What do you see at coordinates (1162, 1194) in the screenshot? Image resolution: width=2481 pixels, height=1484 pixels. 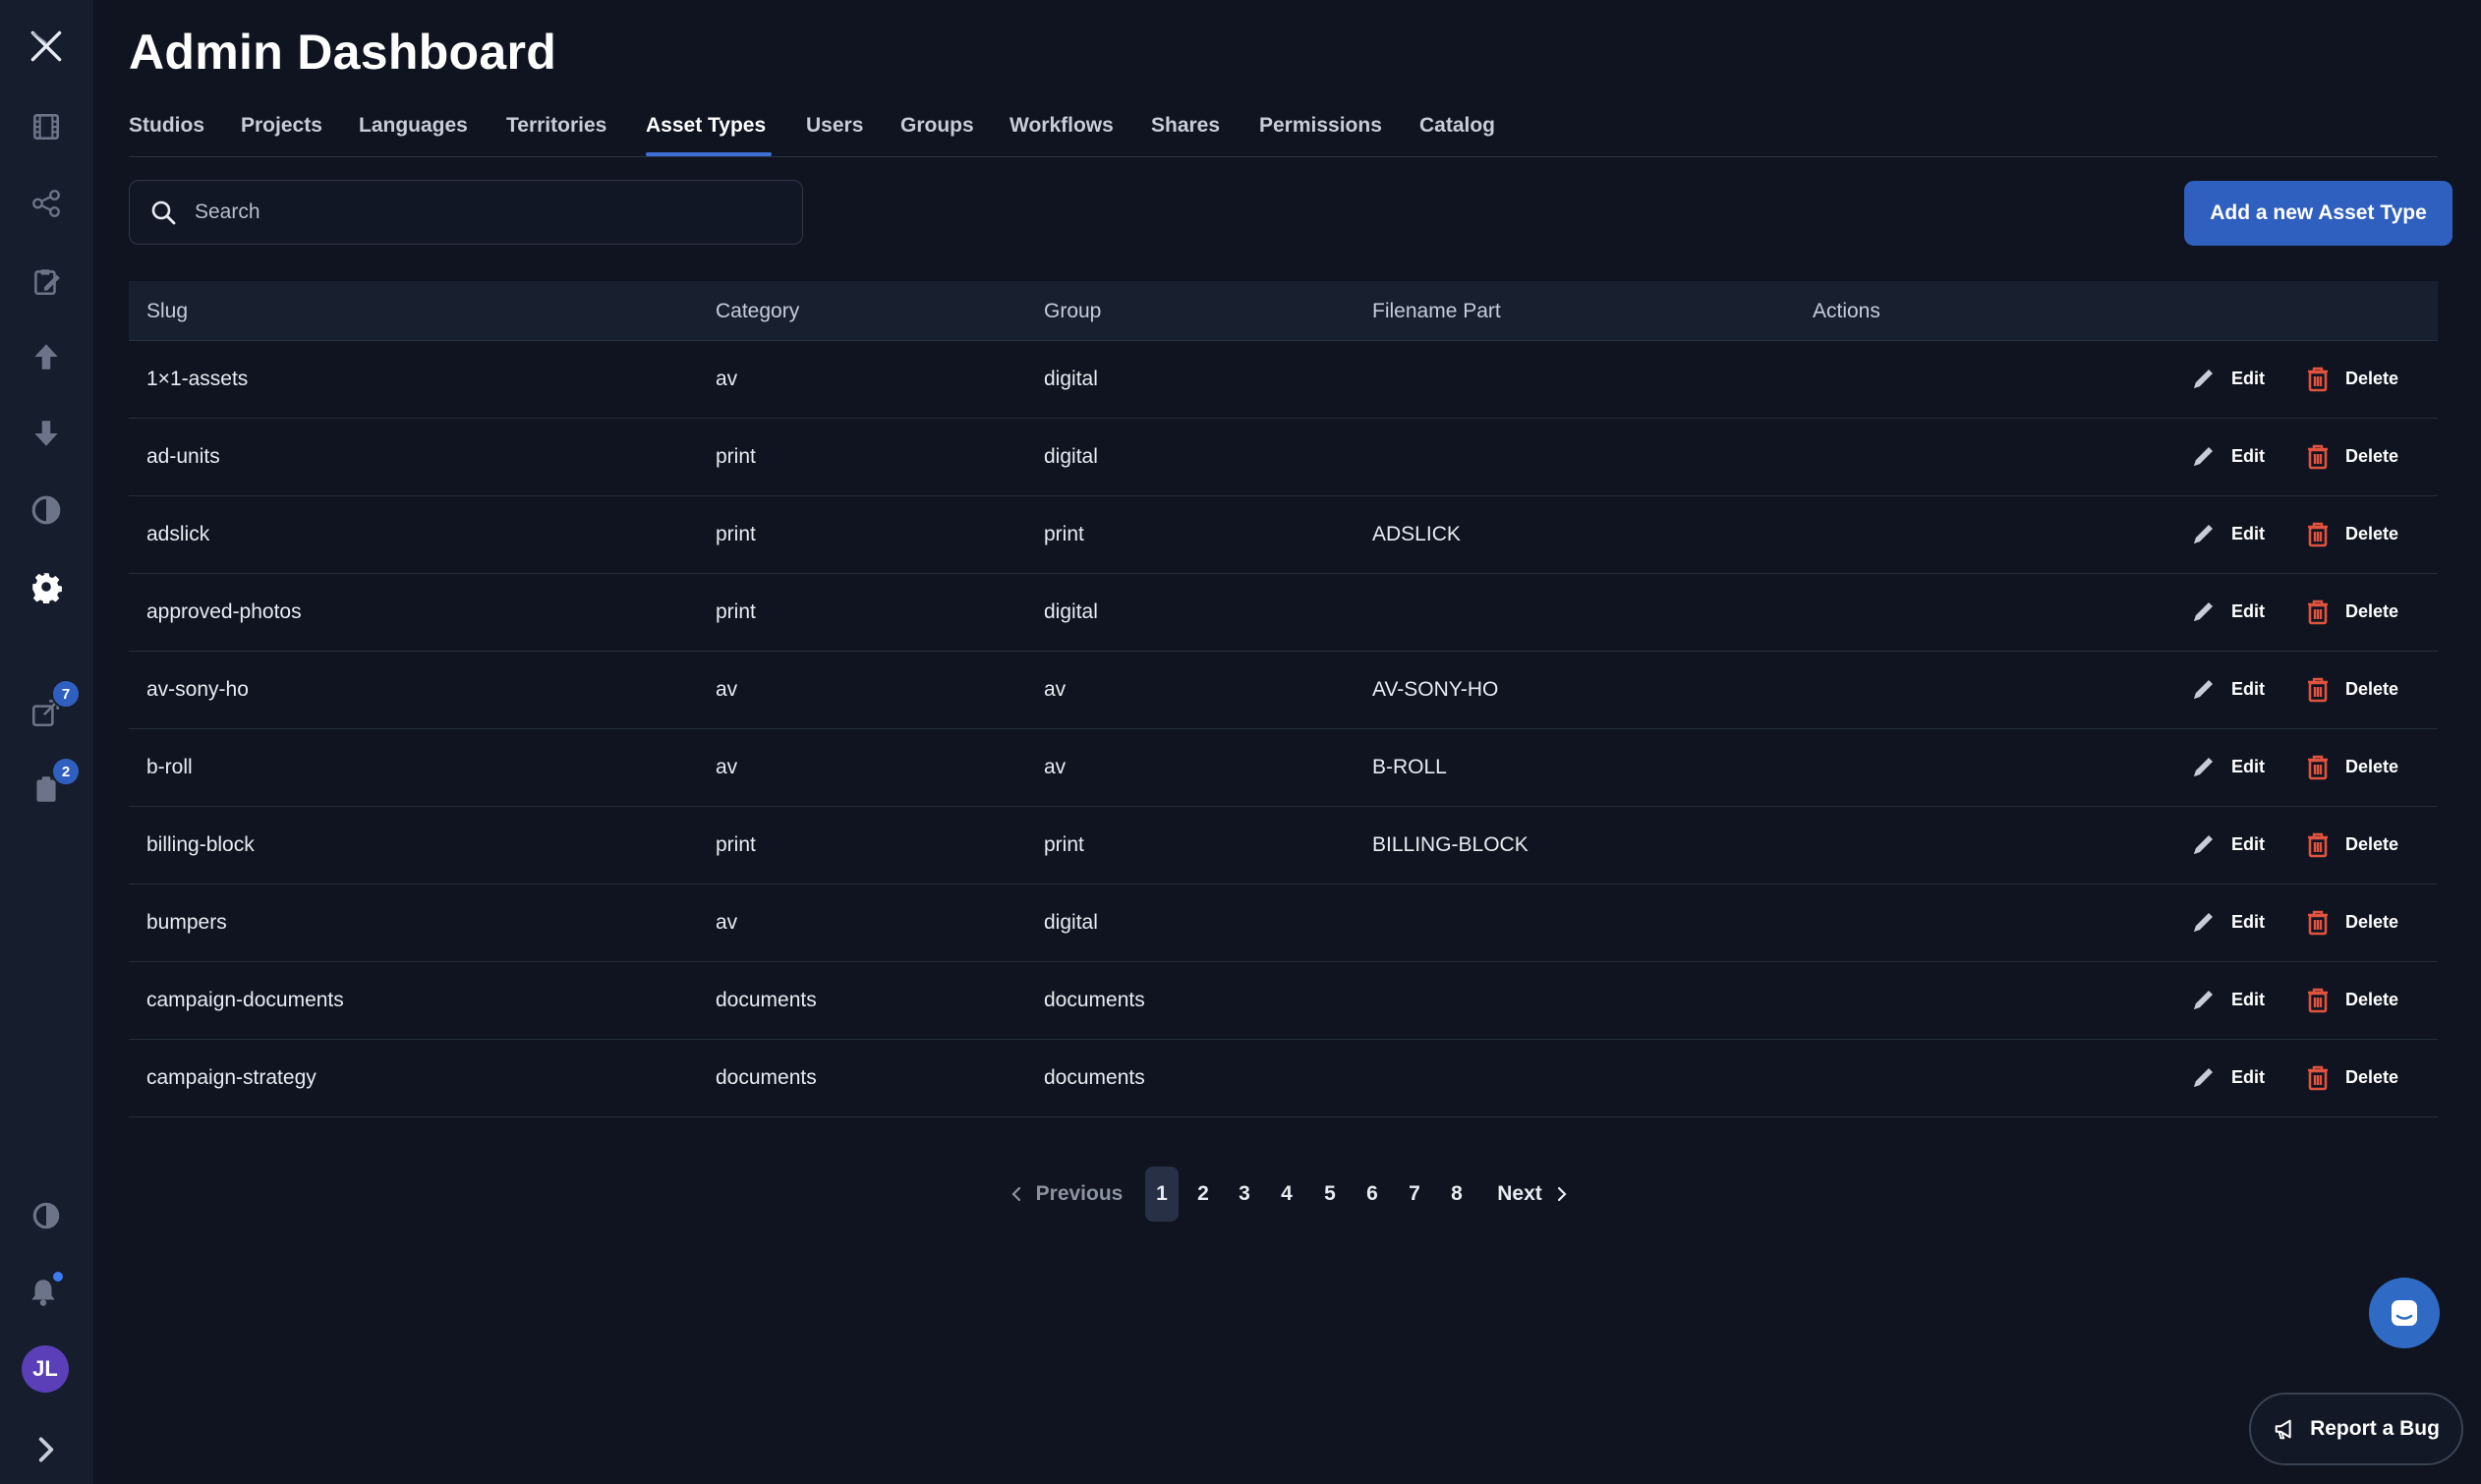 I see `page-button-1: 1` at bounding box center [1162, 1194].